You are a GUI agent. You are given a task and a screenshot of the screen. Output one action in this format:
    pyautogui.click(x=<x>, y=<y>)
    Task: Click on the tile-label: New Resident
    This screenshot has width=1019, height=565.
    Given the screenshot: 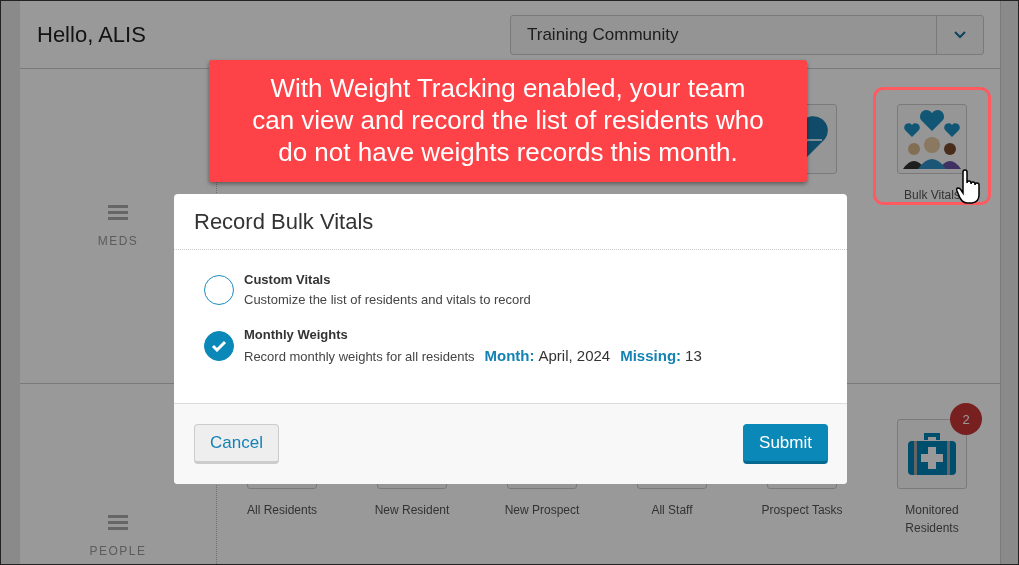 What is the action you would take?
    pyautogui.click(x=412, y=510)
    